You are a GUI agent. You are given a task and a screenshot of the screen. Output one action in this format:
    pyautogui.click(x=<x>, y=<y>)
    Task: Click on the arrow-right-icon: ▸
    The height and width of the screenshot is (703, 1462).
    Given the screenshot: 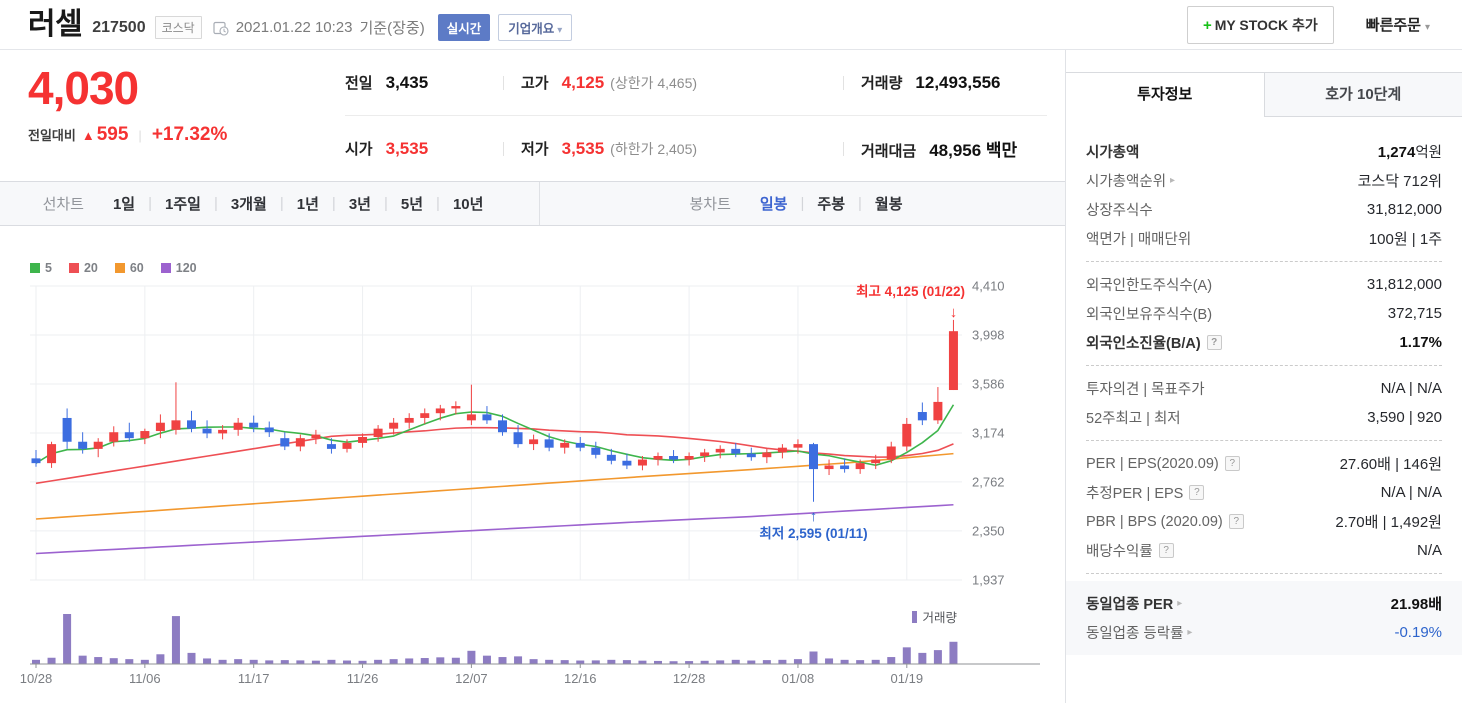 What is the action you would take?
    pyautogui.click(x=1180, y=603)
    